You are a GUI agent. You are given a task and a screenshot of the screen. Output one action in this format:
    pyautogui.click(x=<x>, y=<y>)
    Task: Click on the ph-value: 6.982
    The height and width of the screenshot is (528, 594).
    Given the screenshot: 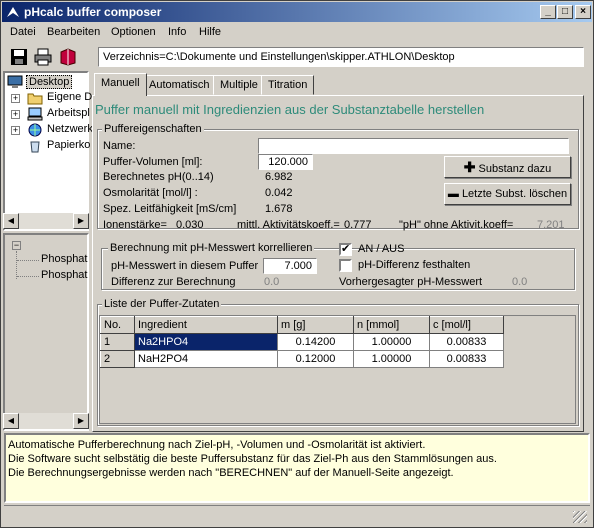 What is the action you would take?
    pyautogui.click(x=279, y=177)
    